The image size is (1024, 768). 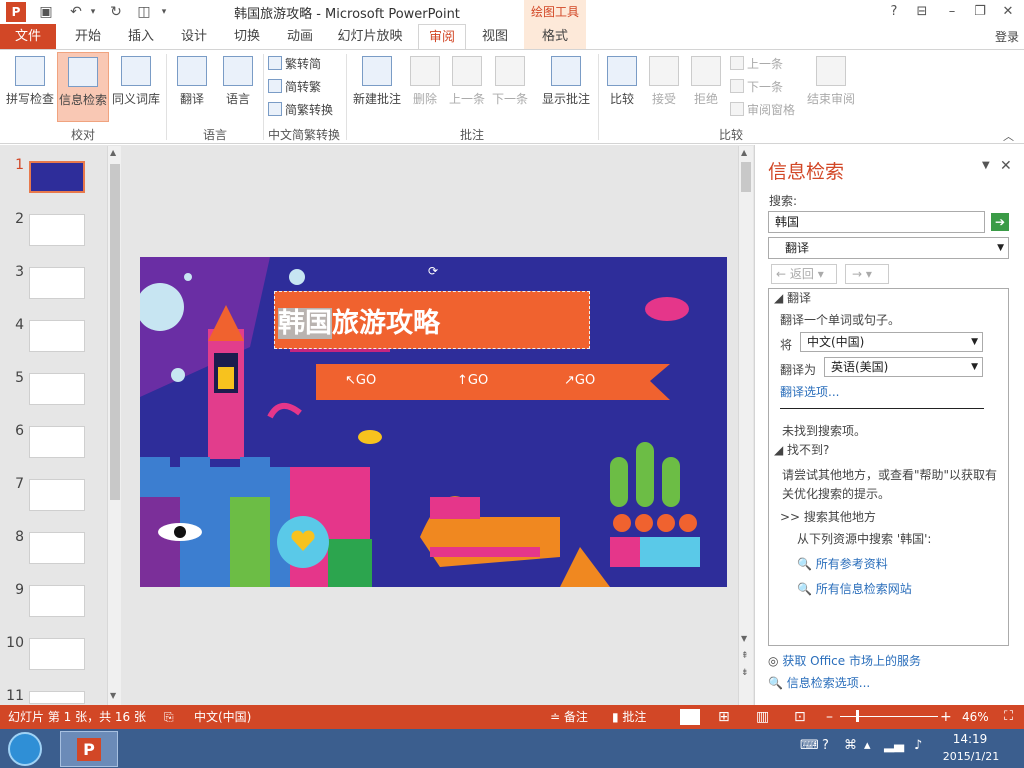 I want to click on rotate-handle-icon: ⟳, so click(x=433, y=271).